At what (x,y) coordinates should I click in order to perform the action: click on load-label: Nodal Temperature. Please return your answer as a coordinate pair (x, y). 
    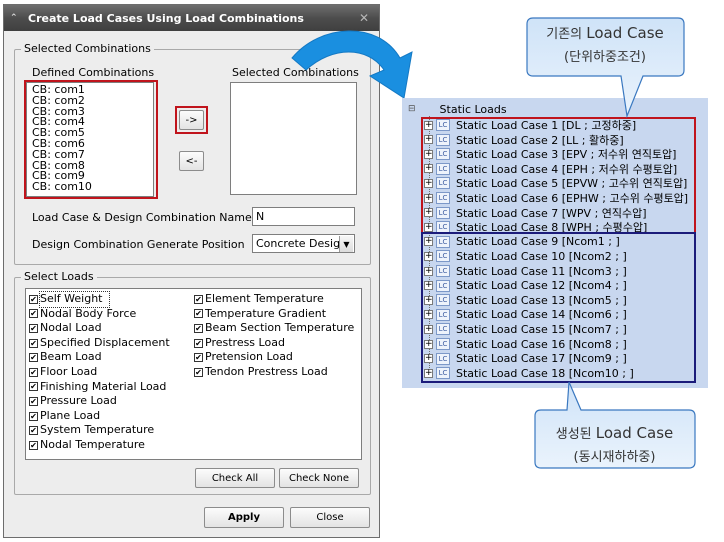
    Looking at the image, I should click on (92, 444).